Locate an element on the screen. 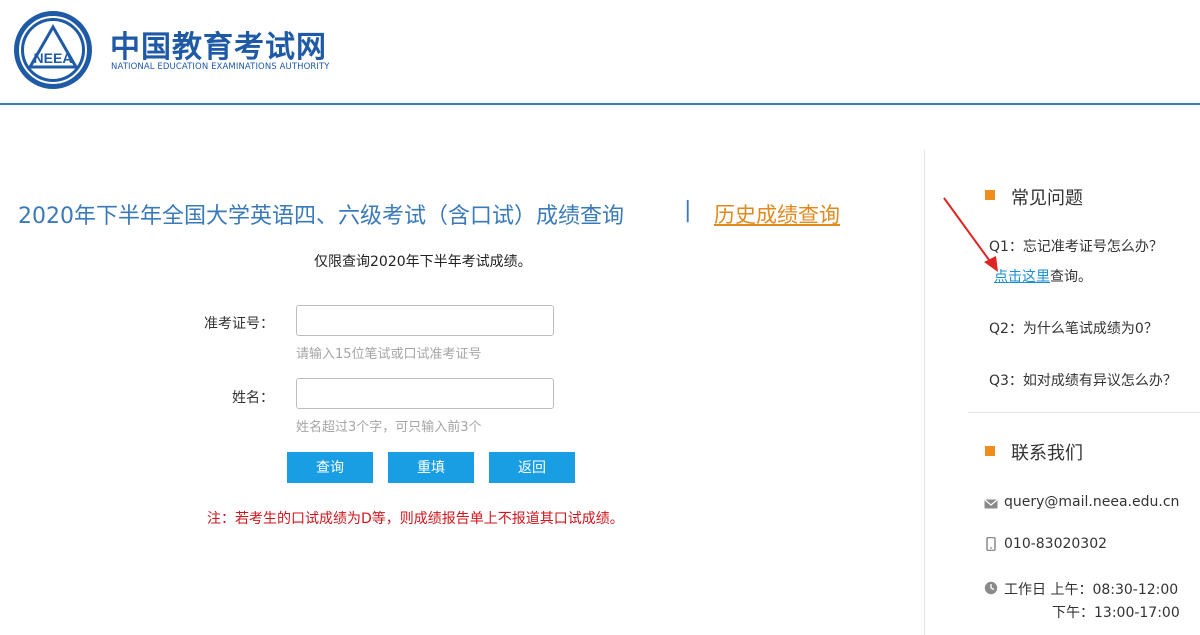 The image size is (1200, 635). query-scope-note: 仅限查询2020年下半年考试成绩。 is located at coordinates (423, 262).